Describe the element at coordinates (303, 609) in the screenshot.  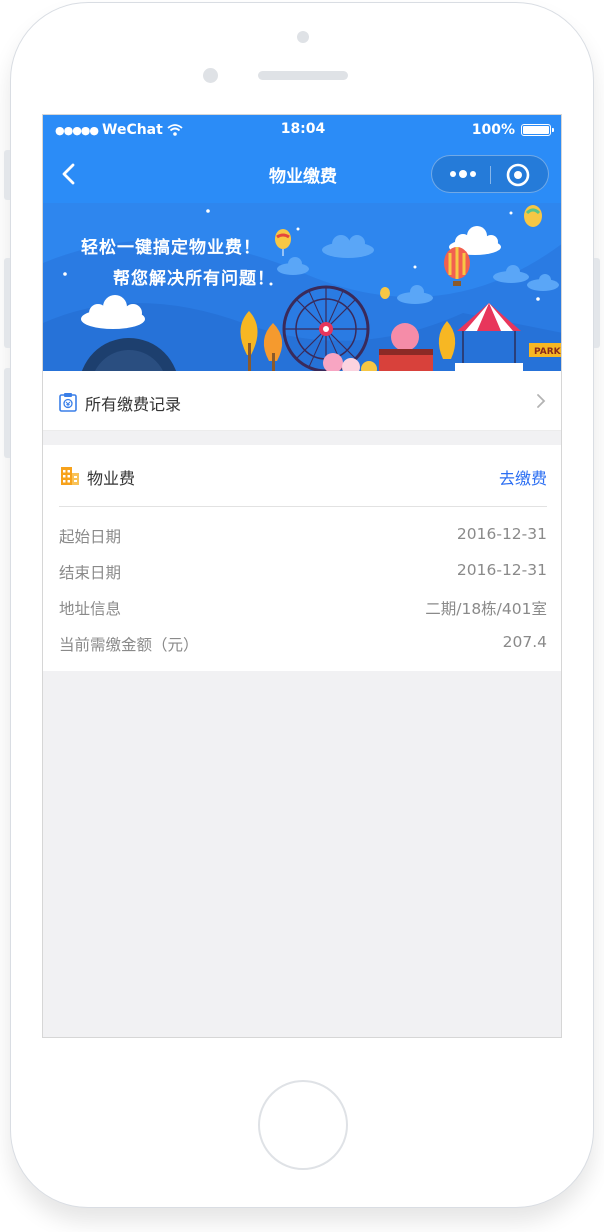
I see `fee-detail-row: 地址信息 二期/18栋/401室` at that location.